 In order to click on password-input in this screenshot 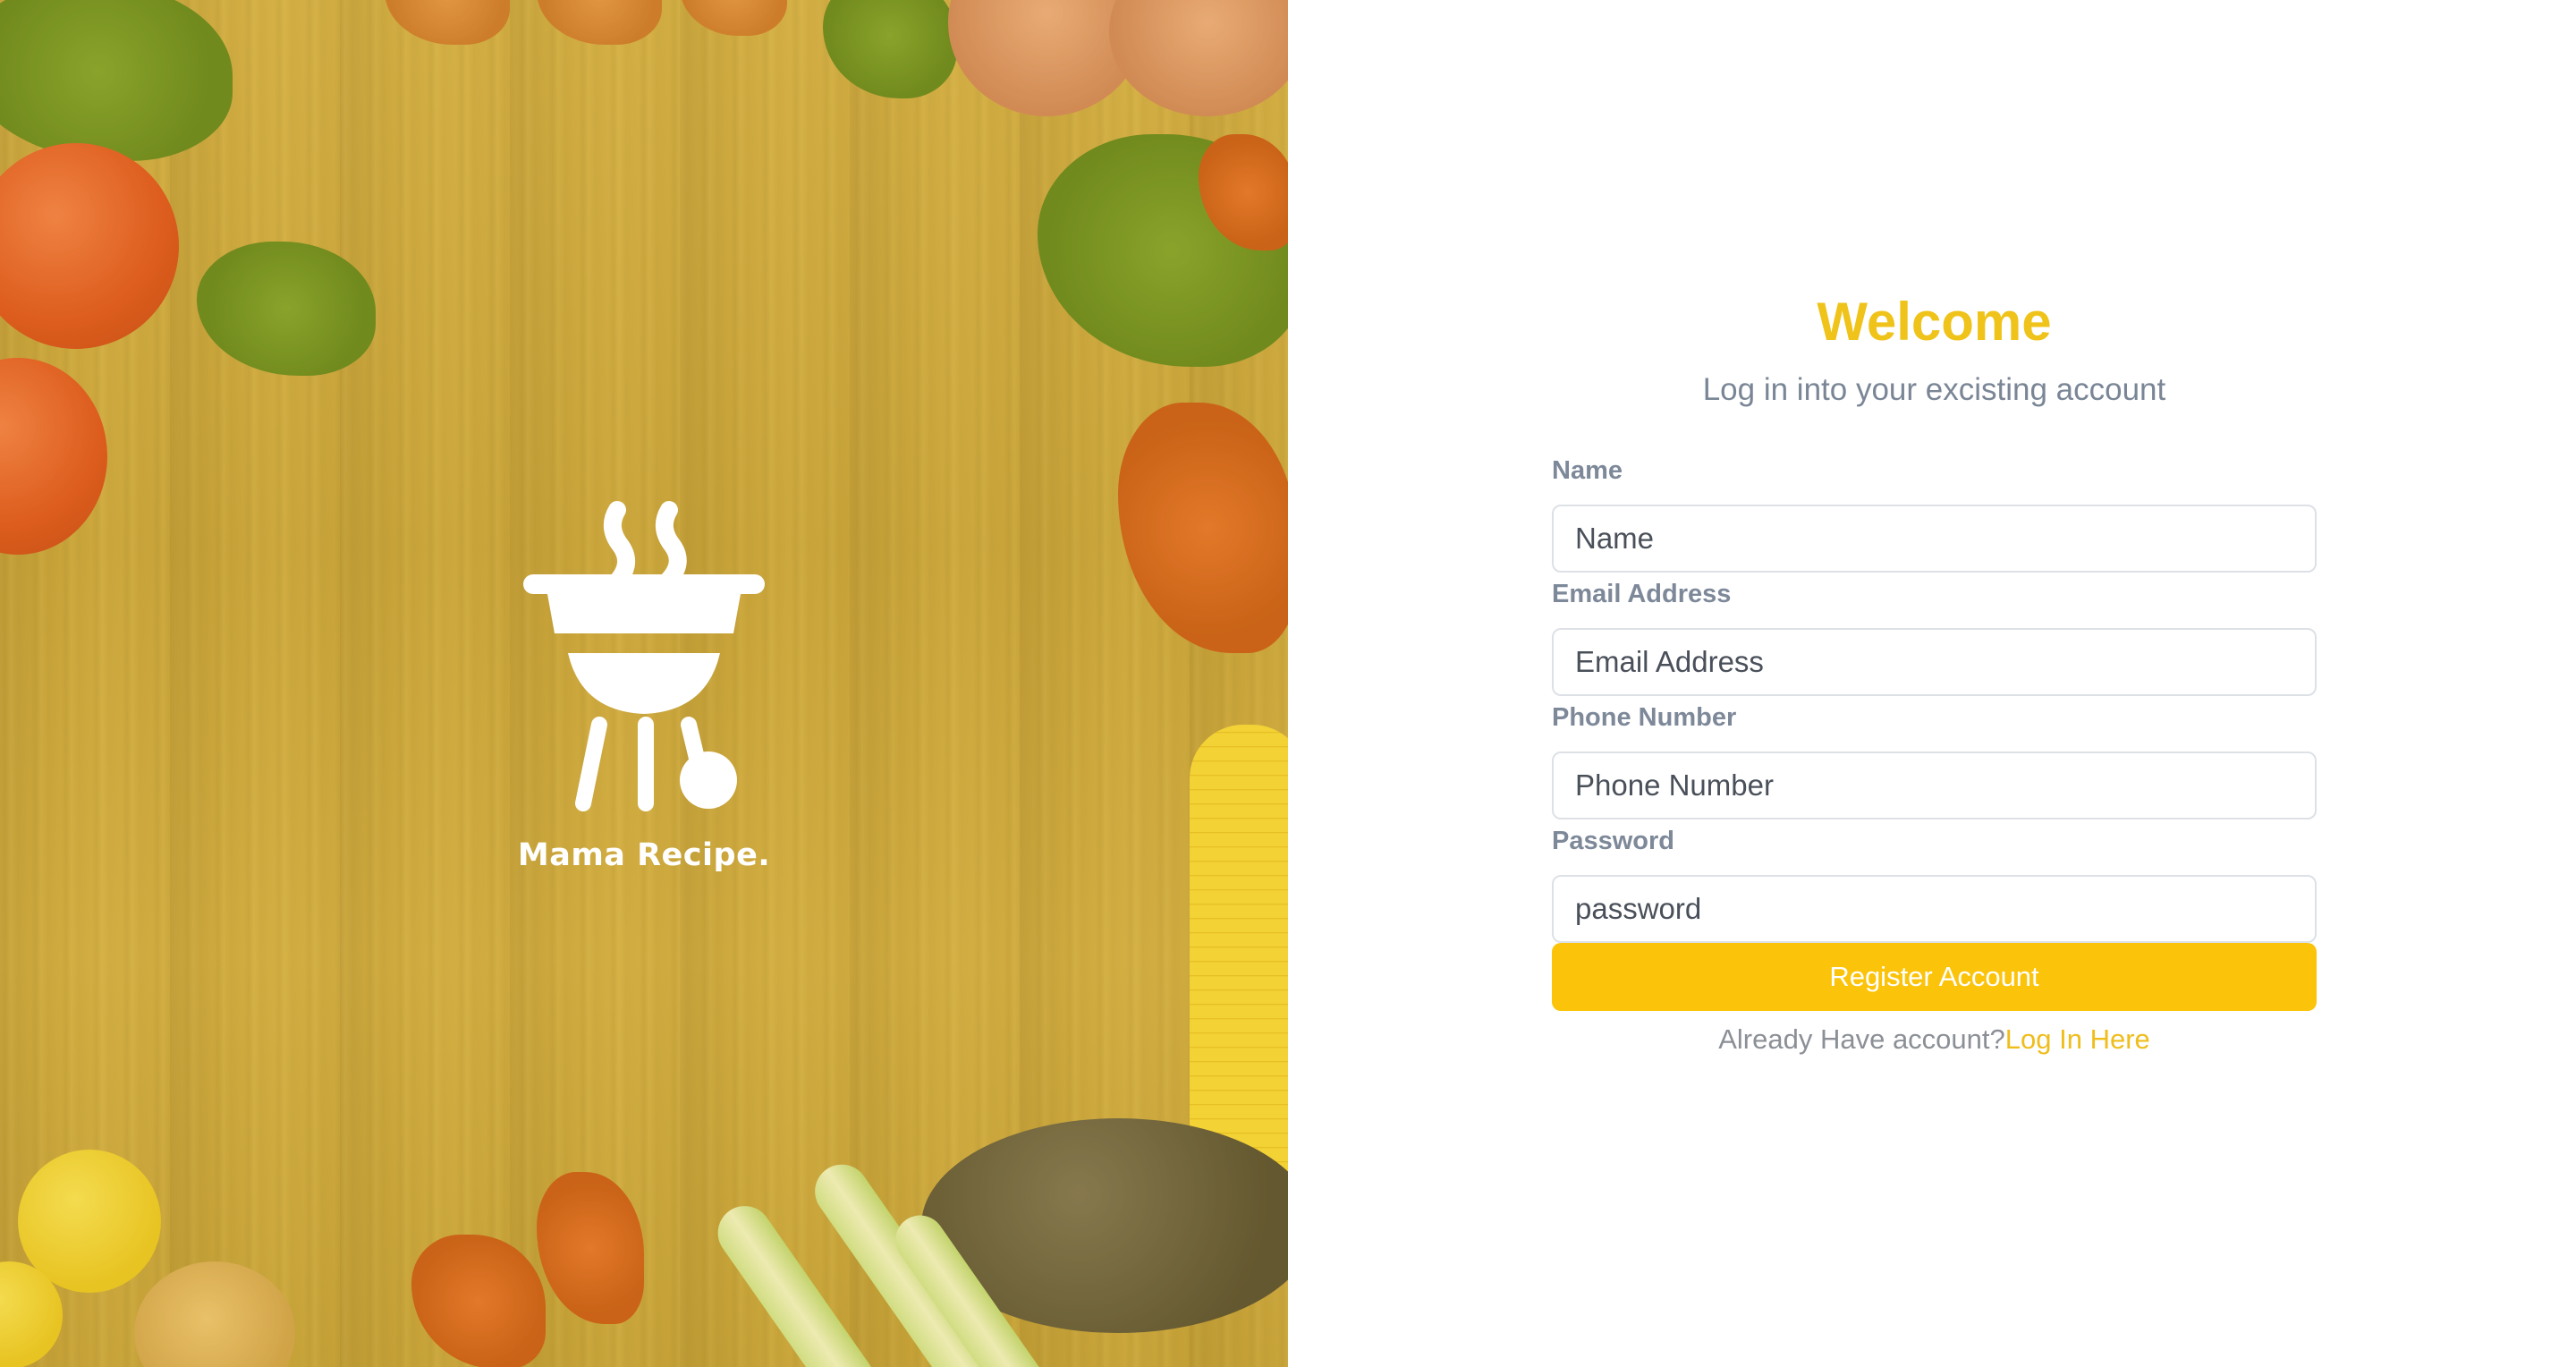, I will do `click(1934, 909)`.